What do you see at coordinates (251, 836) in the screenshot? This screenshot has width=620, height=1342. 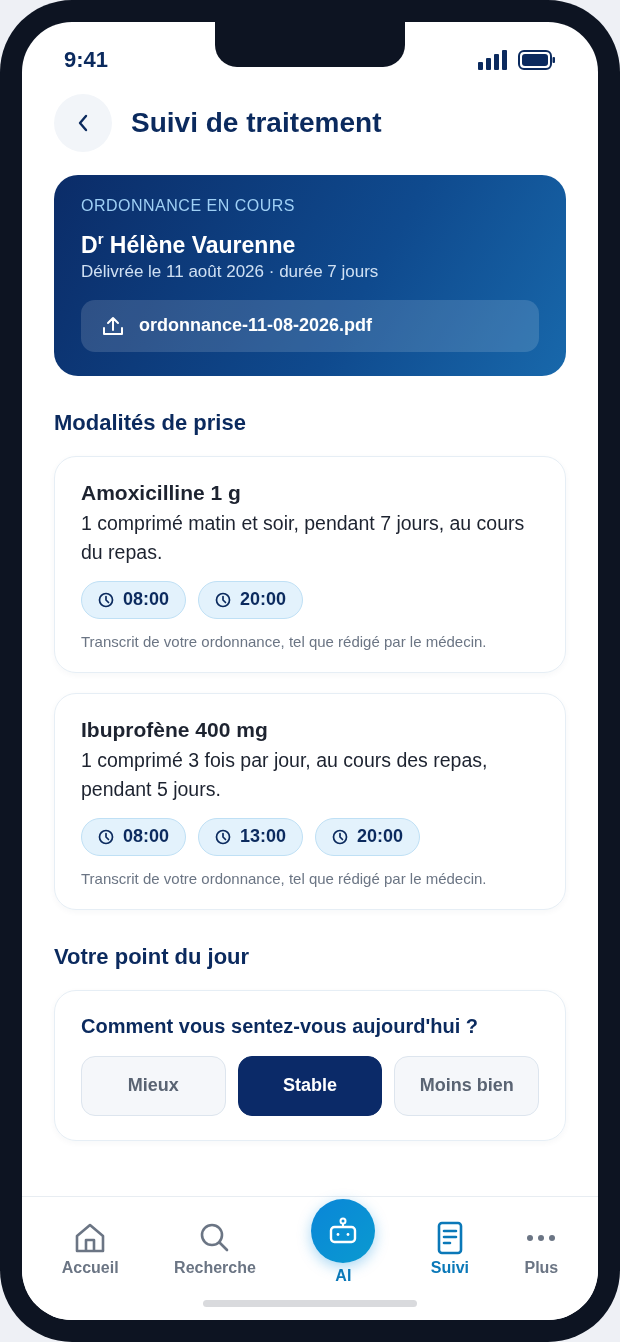 I see `time-chip: 13:00` at bounding box center [251, 836].